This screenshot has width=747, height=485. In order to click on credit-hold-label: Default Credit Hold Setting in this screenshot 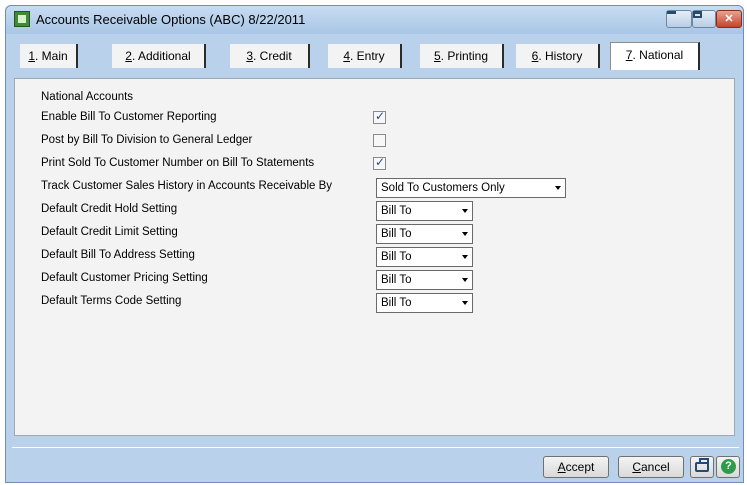, I will do `click(109, 209)`.